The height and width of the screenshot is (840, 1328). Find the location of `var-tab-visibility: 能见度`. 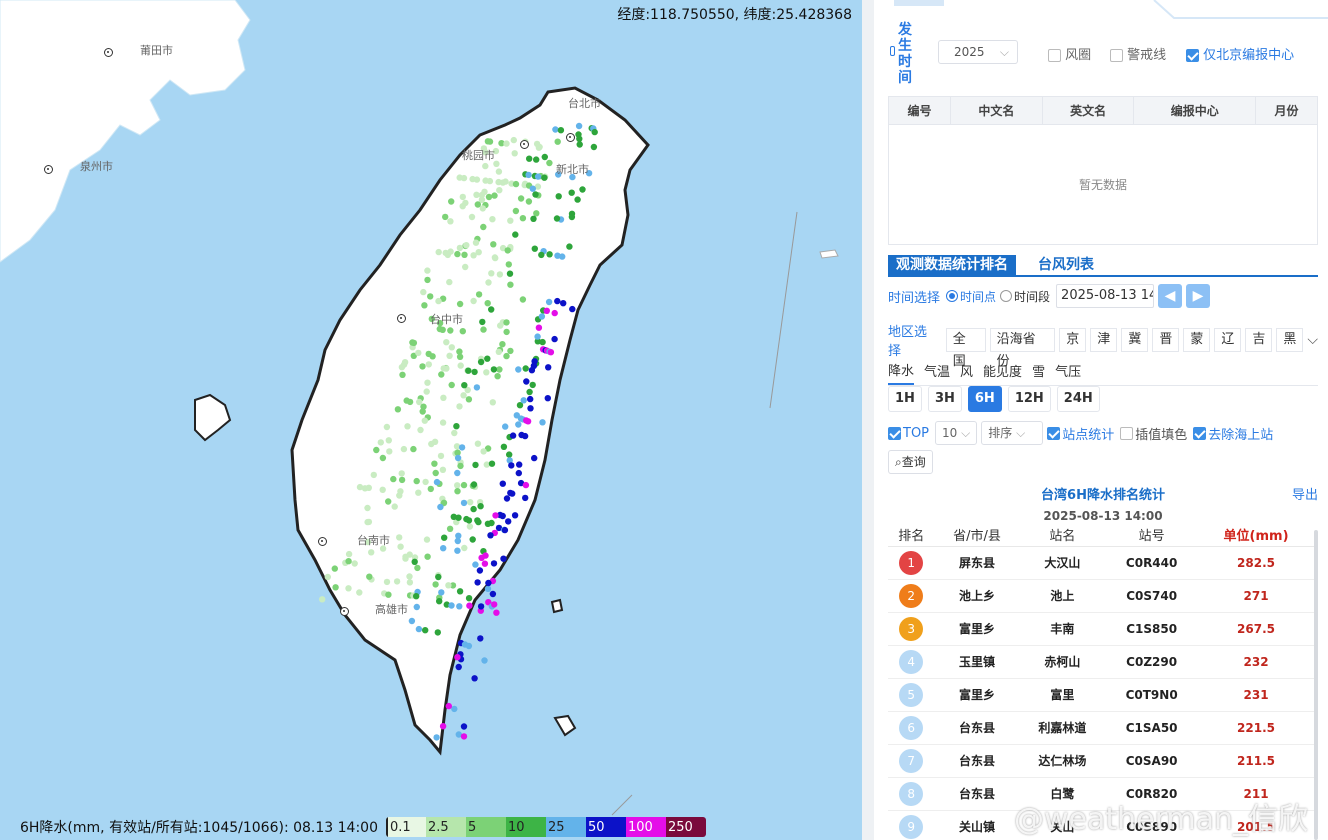

var-tab-visibility: 能见度 is located at coordinates (1002, 372).